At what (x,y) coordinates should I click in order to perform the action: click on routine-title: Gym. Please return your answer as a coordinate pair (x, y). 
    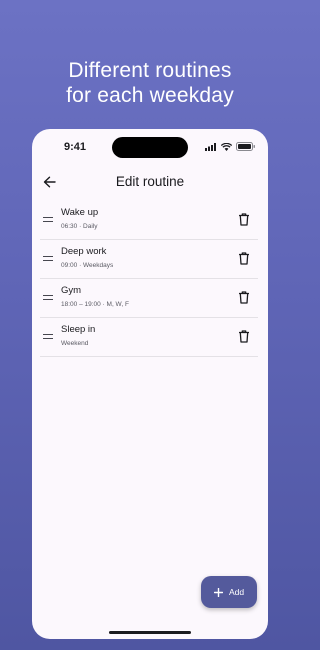
    Looking at the image, I should click on (71, 290).